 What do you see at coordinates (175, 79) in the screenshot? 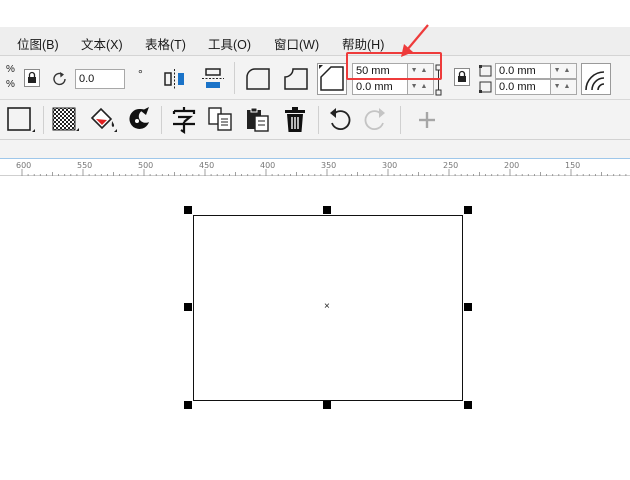
I see `mirror-horizontal-icon` at bounding box center [175, 79].